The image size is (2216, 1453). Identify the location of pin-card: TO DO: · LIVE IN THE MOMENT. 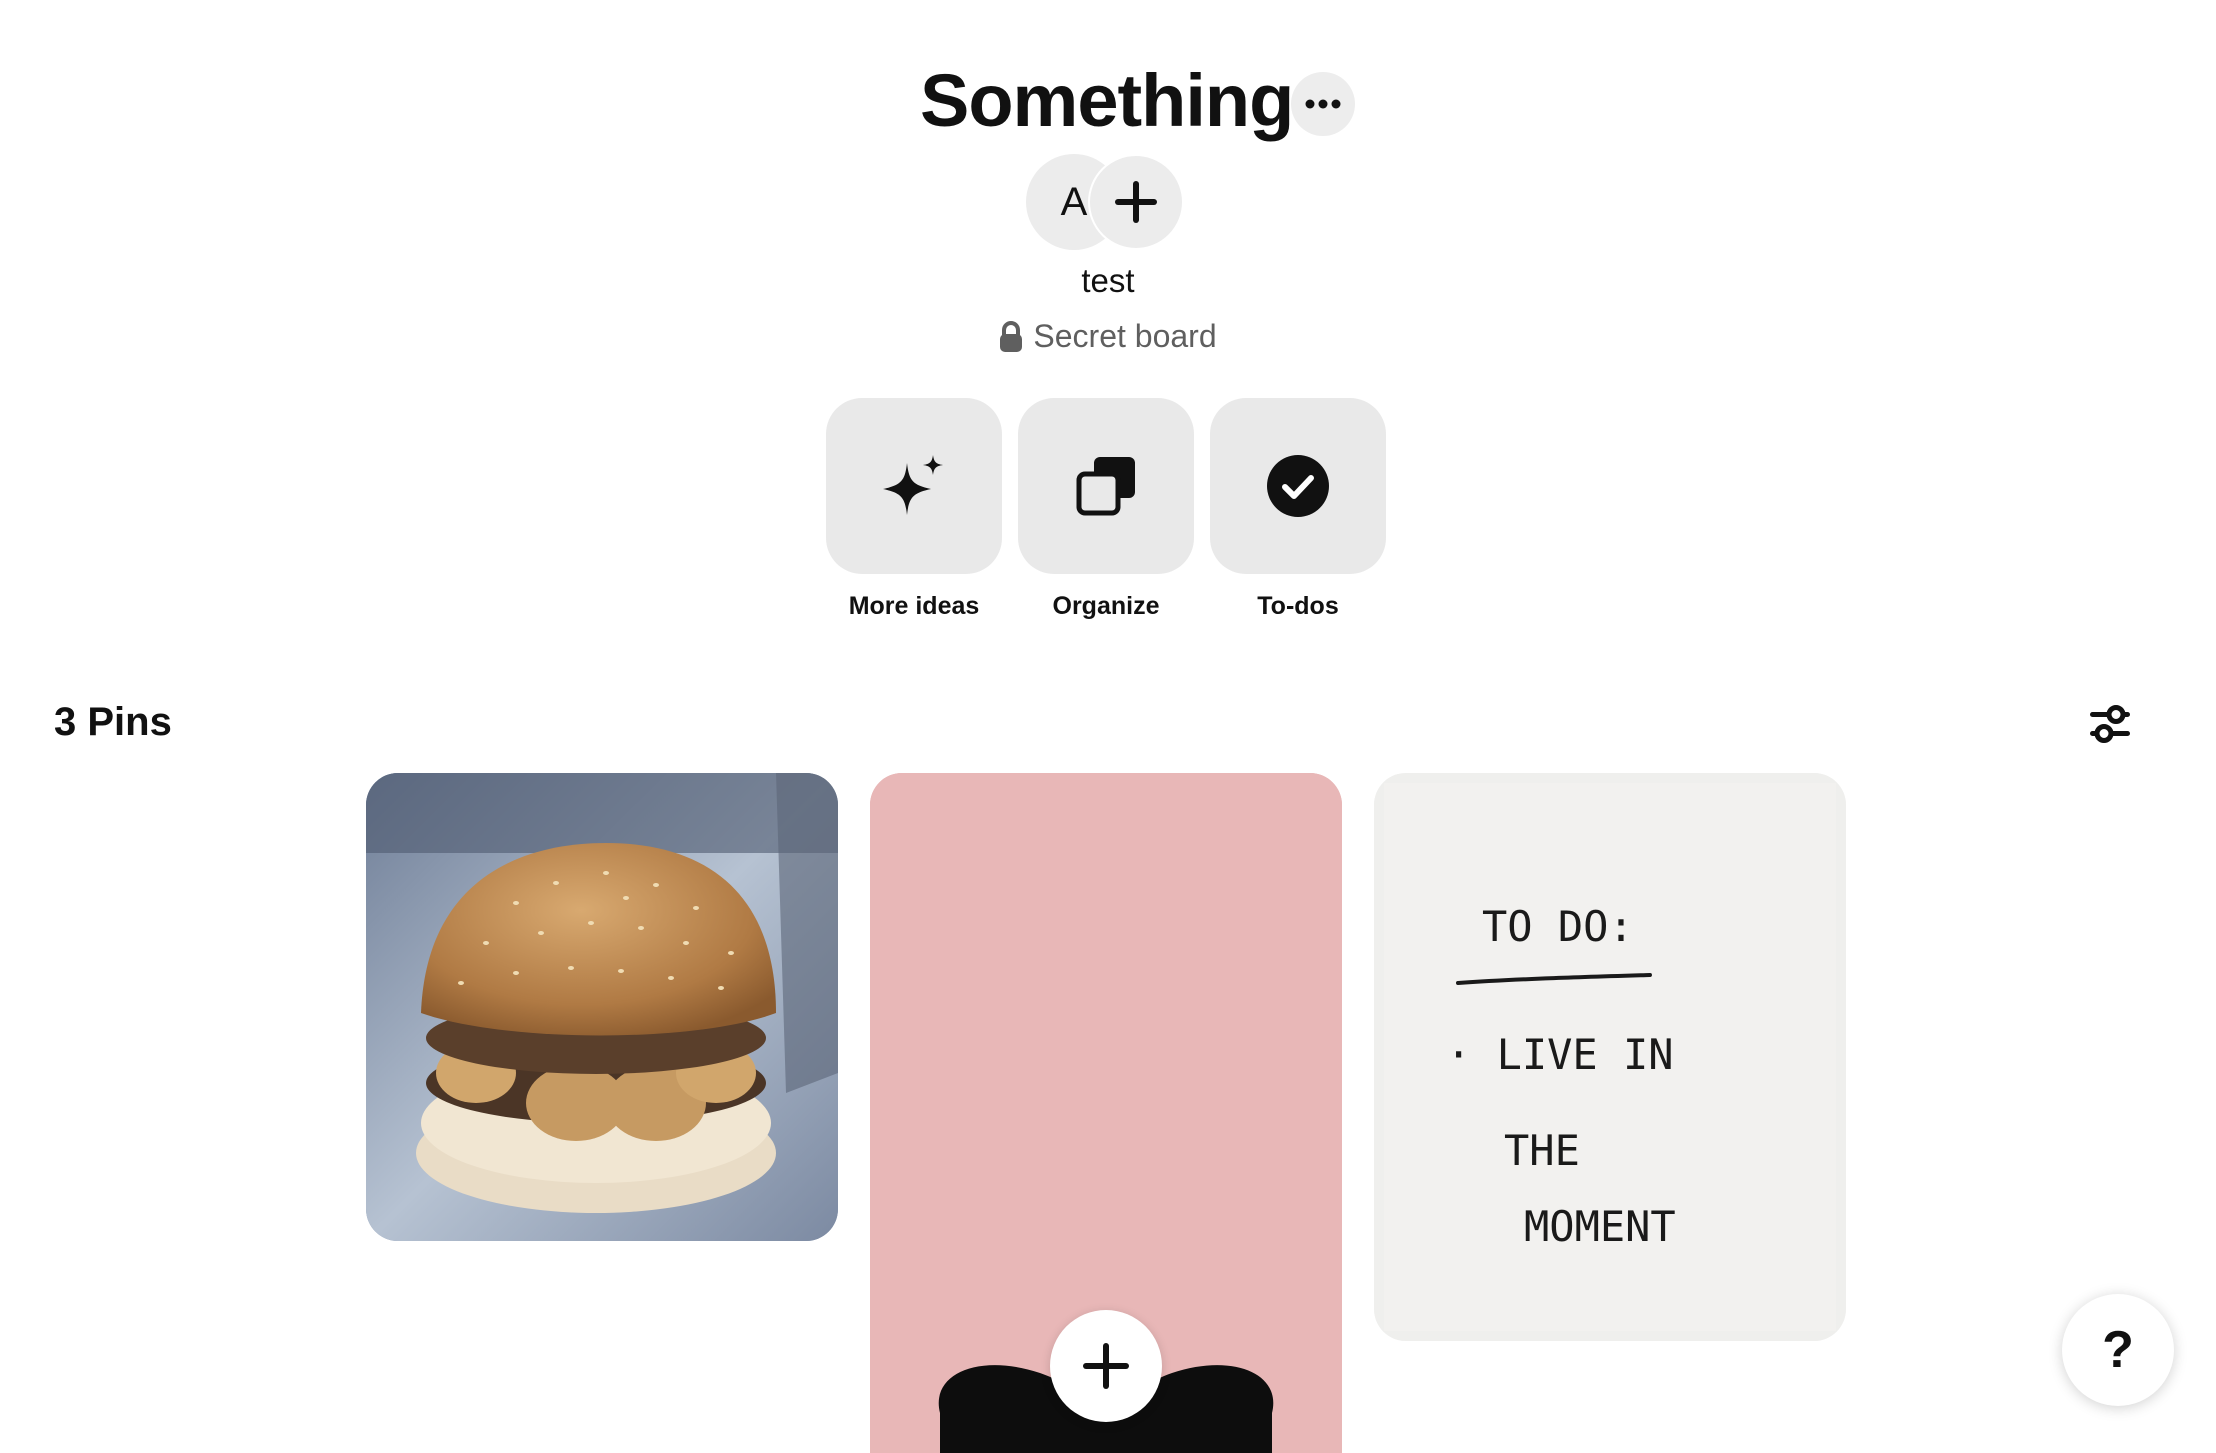
(1610, 1057).